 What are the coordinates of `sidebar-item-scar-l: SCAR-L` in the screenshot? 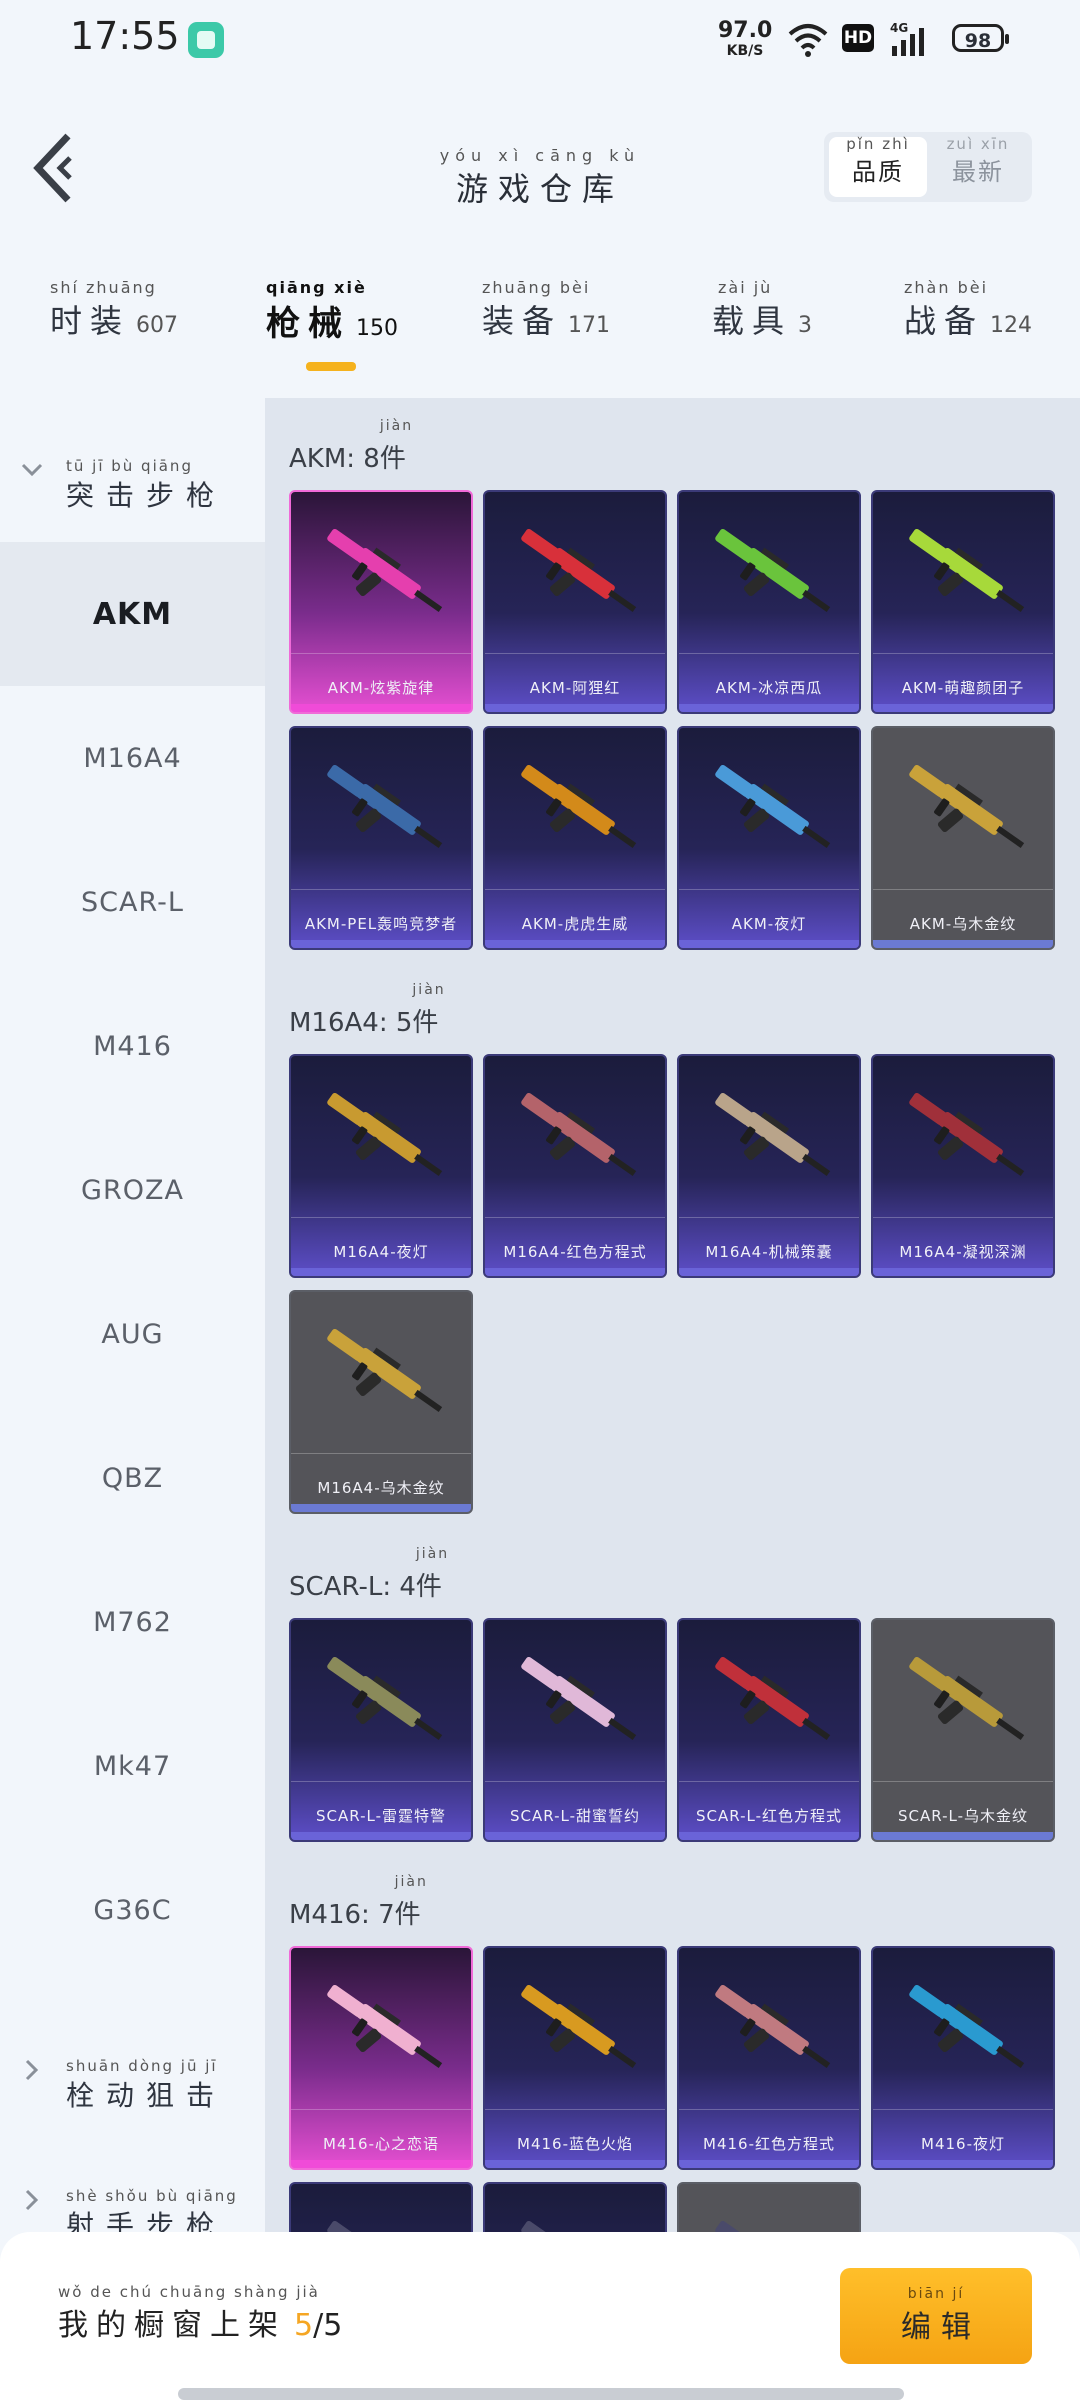 It's located at (132, 902).